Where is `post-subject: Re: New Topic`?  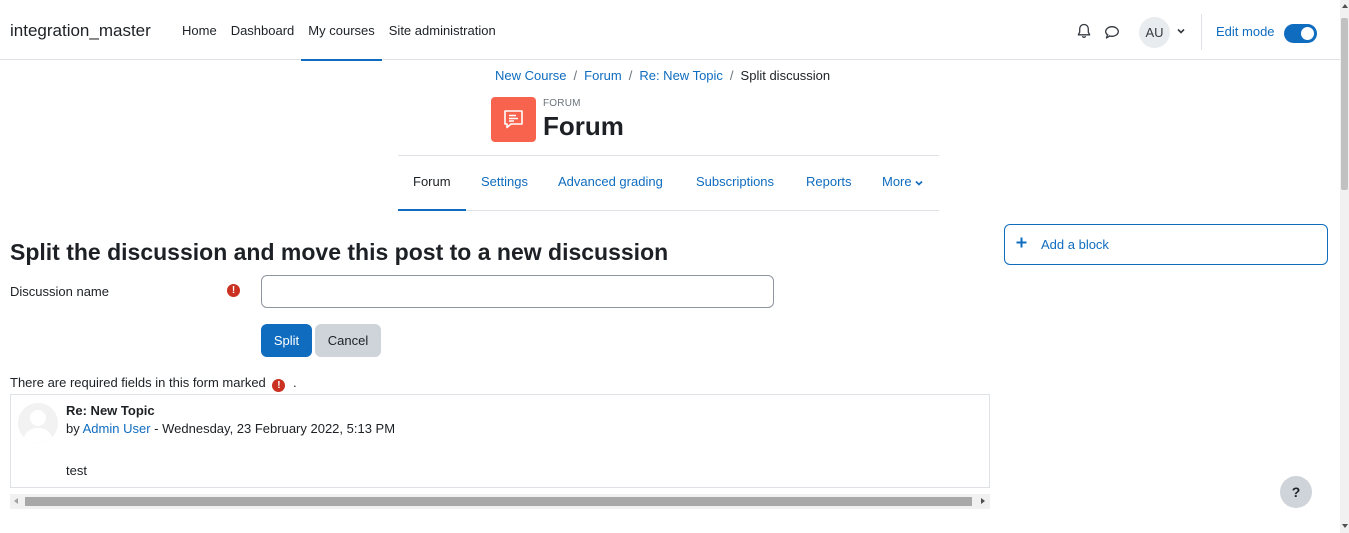
post-subject: Re: New Topic is located at coordinates (110, 410).